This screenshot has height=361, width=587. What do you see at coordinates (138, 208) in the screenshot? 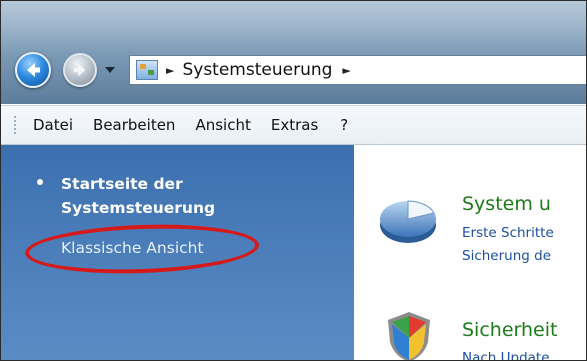
I see `link-home-line2: Systemsteuerung` at bounding box center [138, 208].